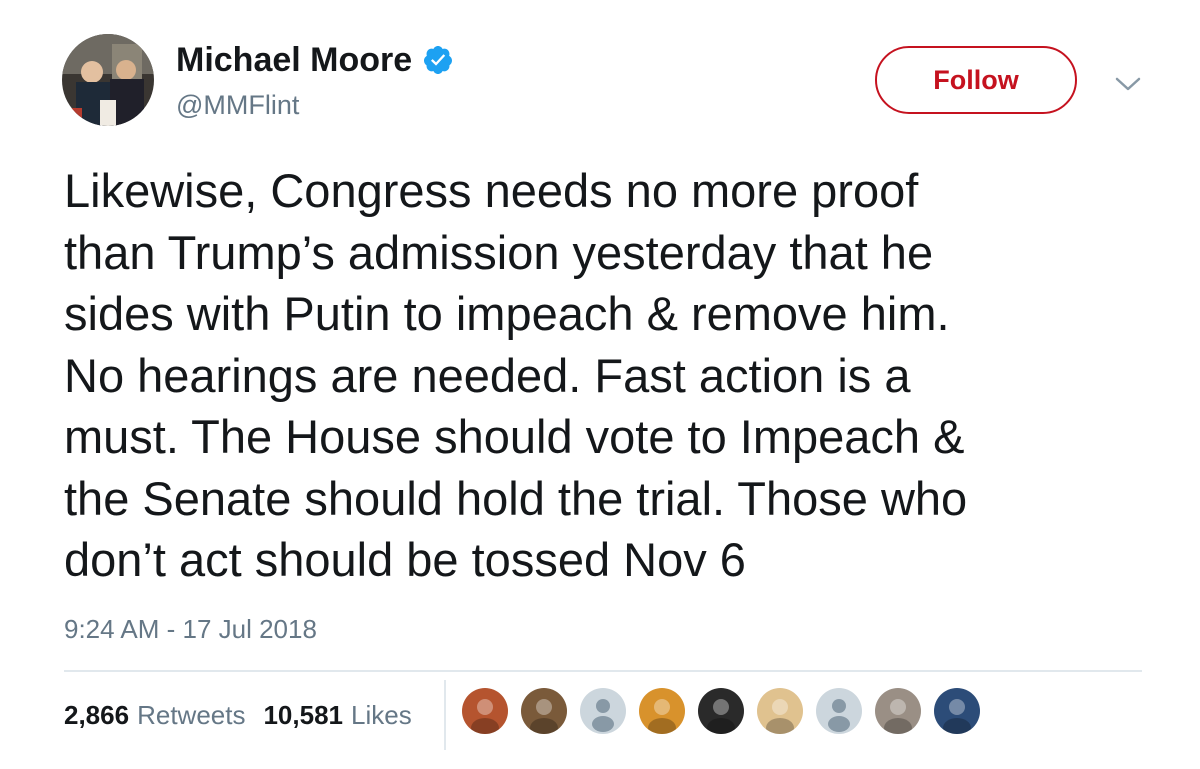  I want to click on retweets-label: Retweets, so click(191, 715).